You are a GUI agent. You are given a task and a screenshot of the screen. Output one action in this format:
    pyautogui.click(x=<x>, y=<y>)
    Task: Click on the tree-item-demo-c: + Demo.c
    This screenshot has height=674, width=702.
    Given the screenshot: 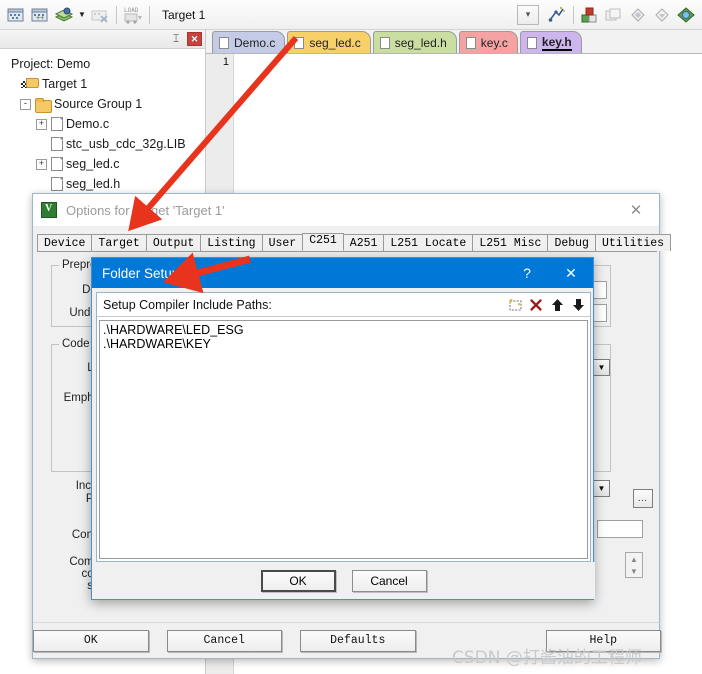 What is the action you would take?
    pyautogui.click(x=105, y=124)
    